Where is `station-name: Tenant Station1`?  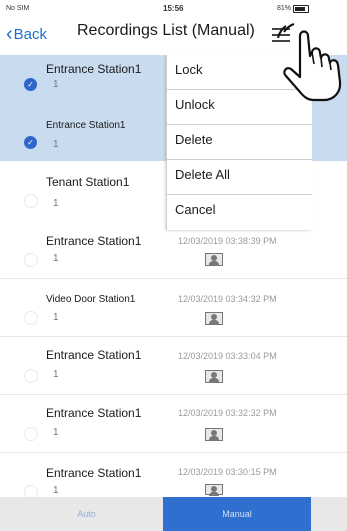
station-name: Tenant Station1 is located at coordinates (88, 182).